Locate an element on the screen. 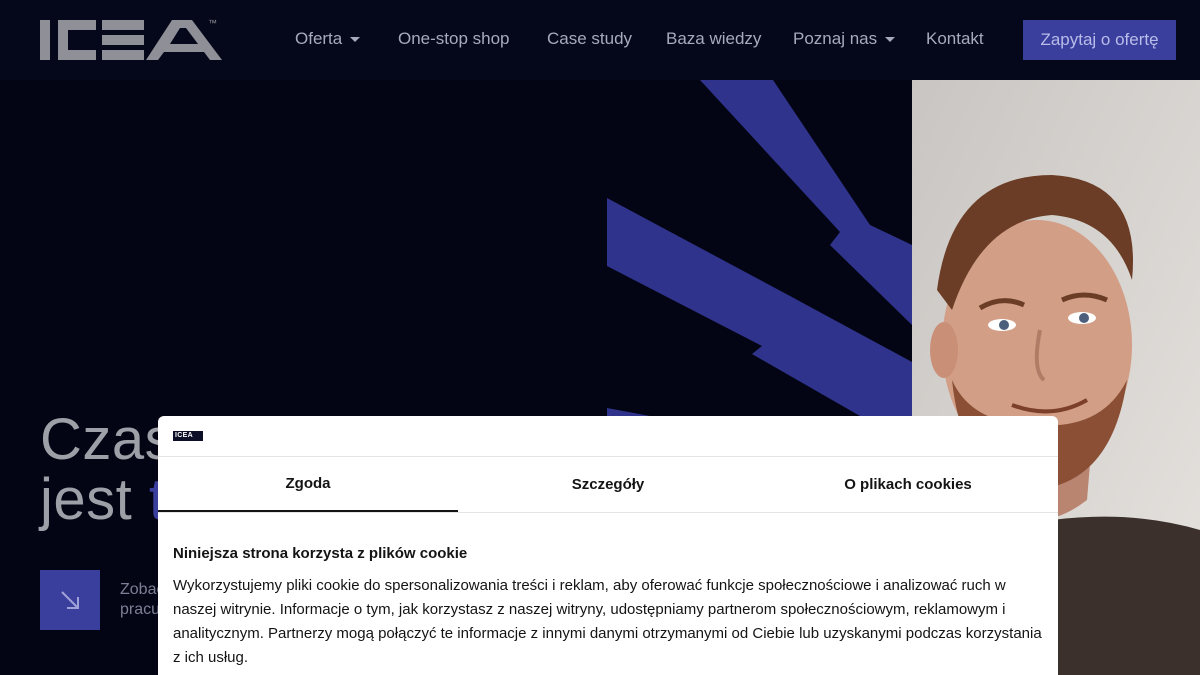  tab-o-plikach-cookies: O plikach cookies is located at coordinates (908, 484).